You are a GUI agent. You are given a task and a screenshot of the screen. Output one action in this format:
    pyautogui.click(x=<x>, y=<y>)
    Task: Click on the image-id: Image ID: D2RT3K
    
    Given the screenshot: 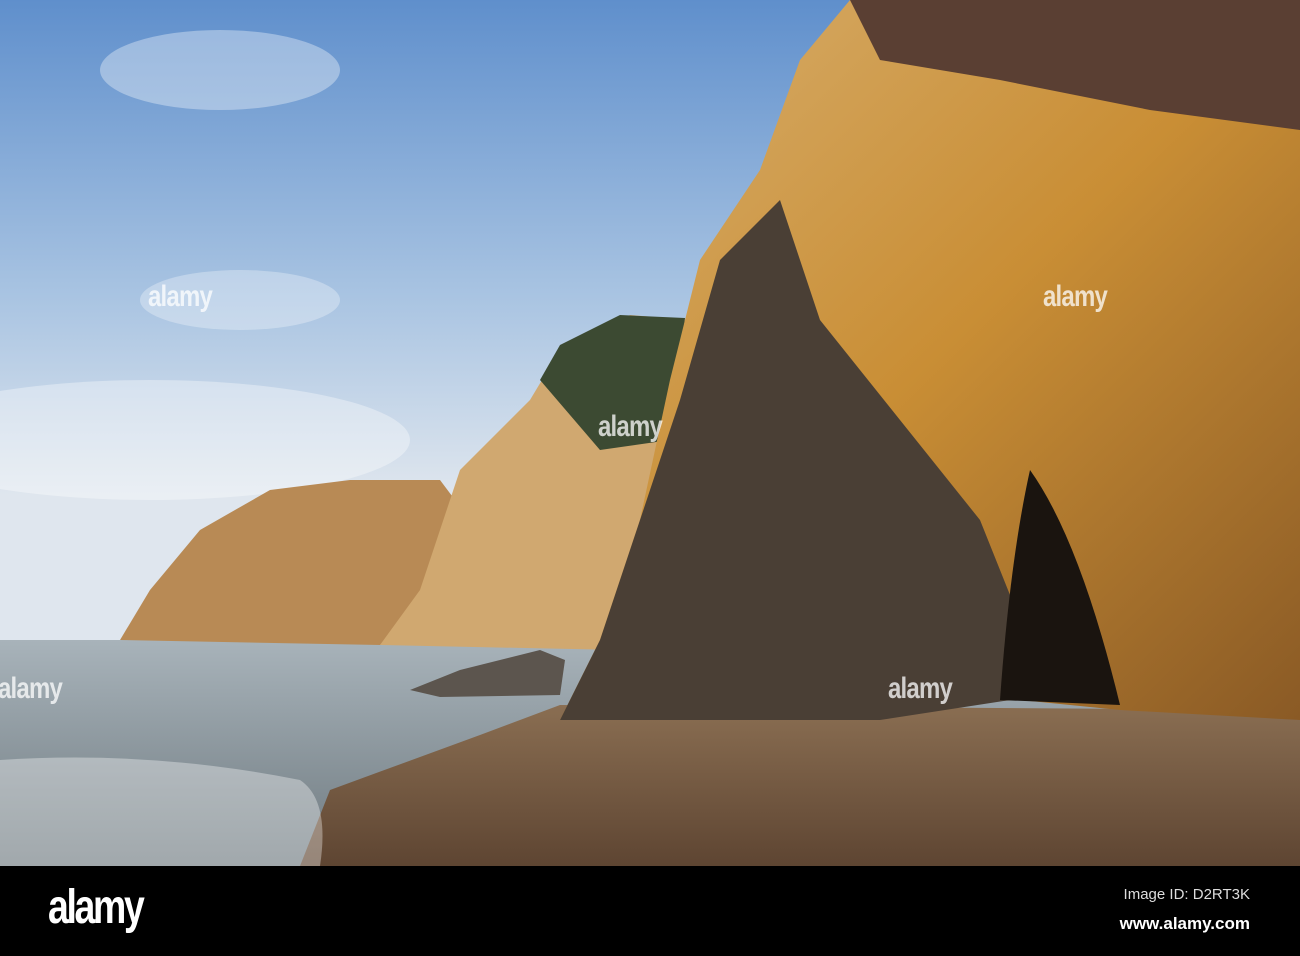 What is the action you would take?
    pyautogui.click(x=1186, y=894)
    